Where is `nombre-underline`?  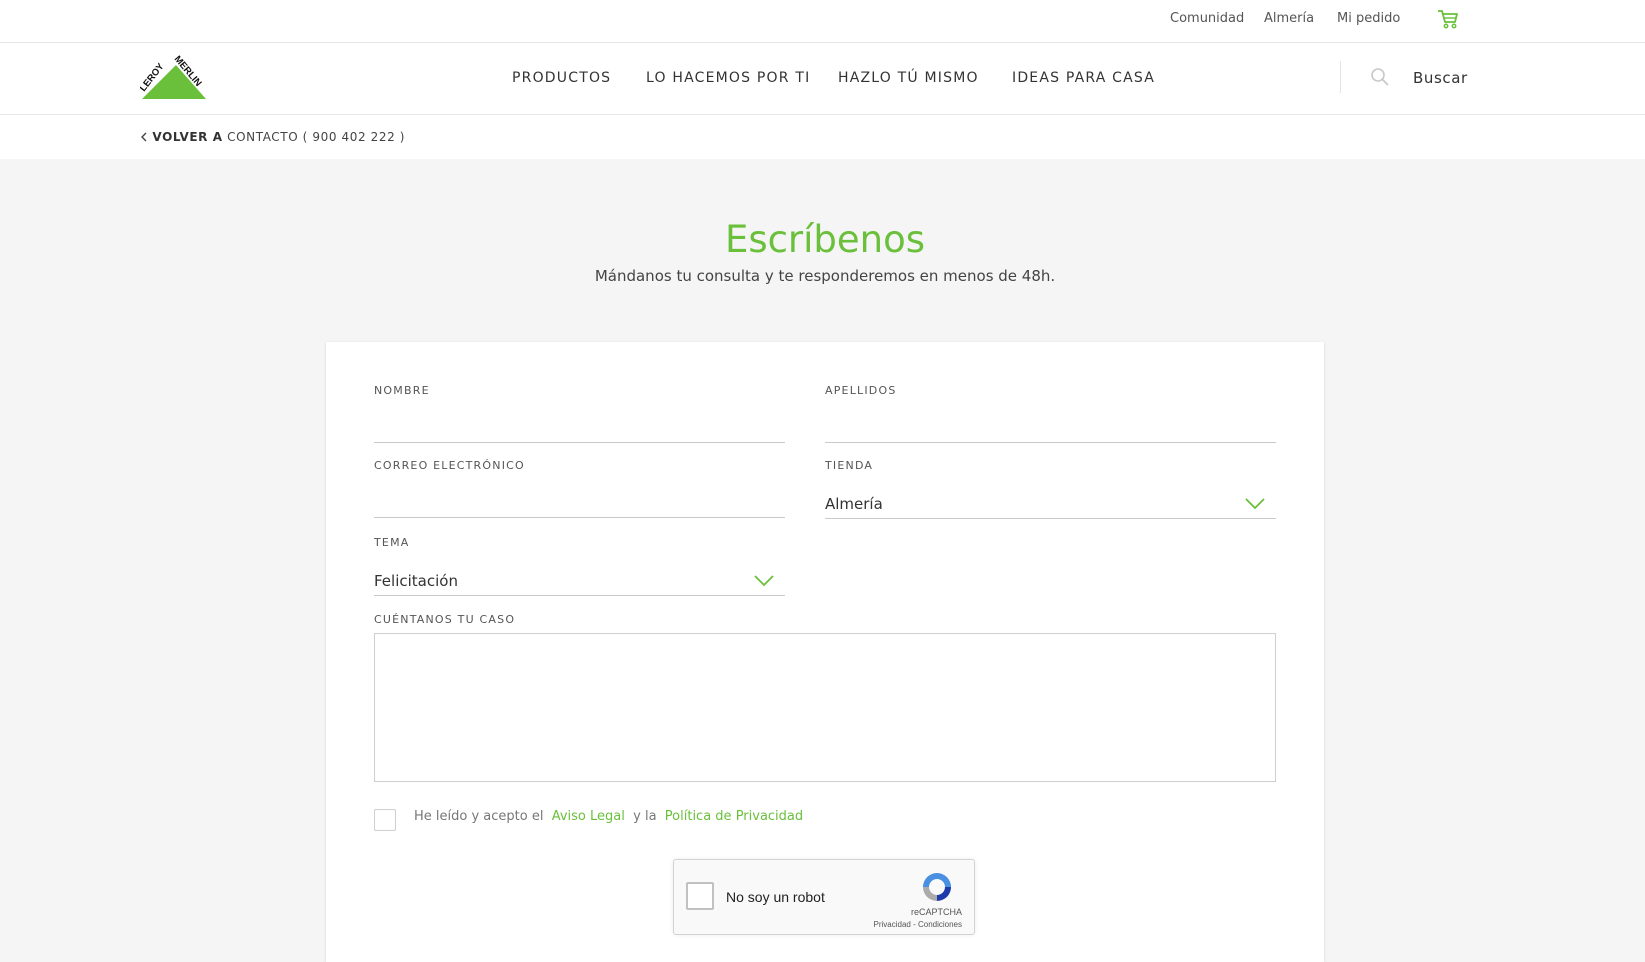
nombre-underline is located at coordinates (579, 442).